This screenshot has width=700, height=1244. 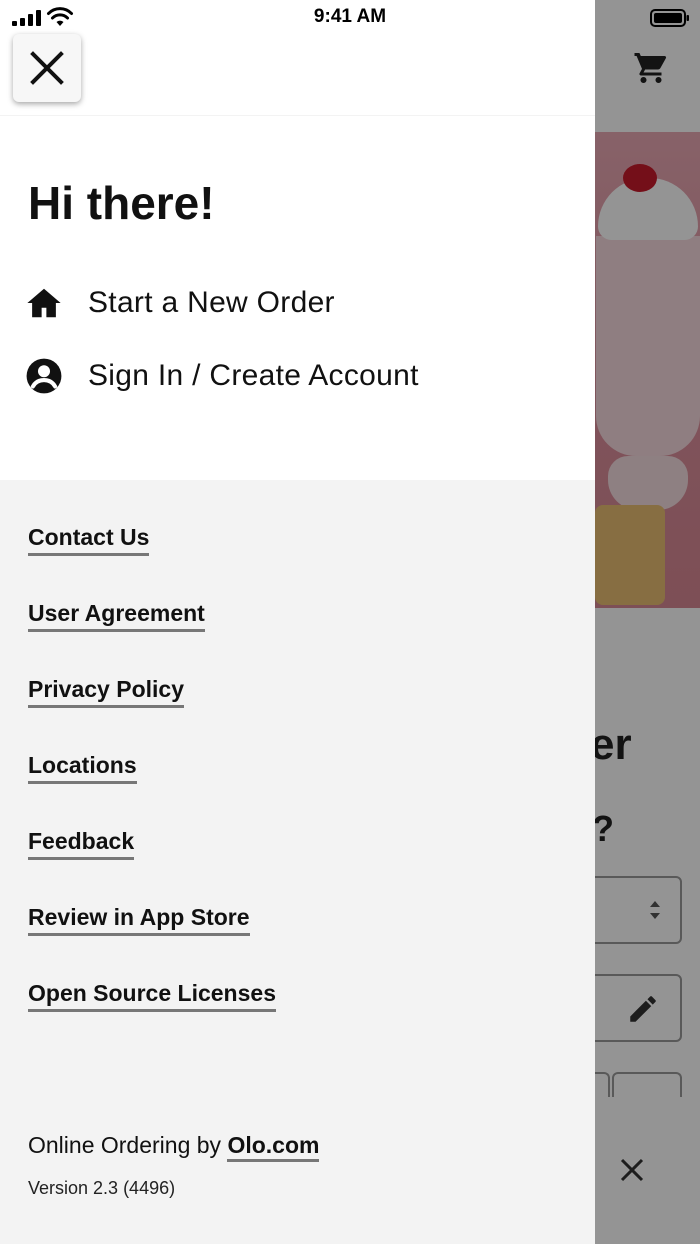 What do you see at coordinates (670, 18) in the screenshot?
I see `battery-icon` at bounding box center [670, 18].